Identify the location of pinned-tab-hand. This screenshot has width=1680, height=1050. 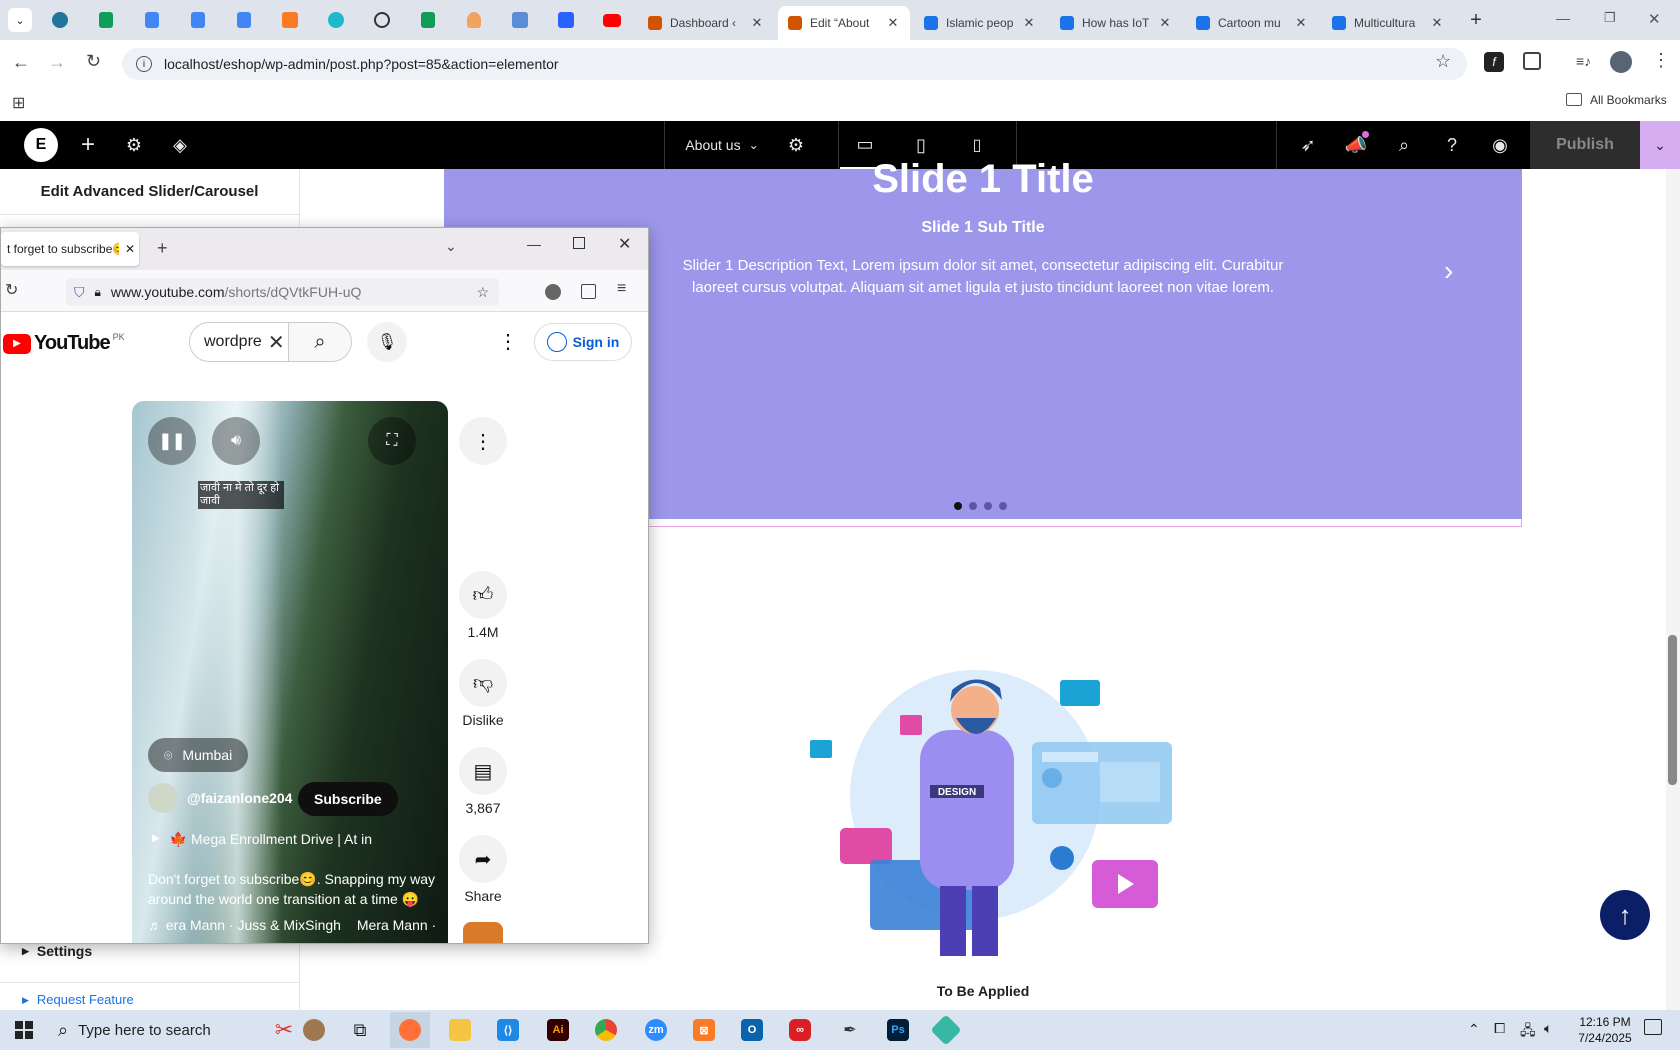
(474, 20).